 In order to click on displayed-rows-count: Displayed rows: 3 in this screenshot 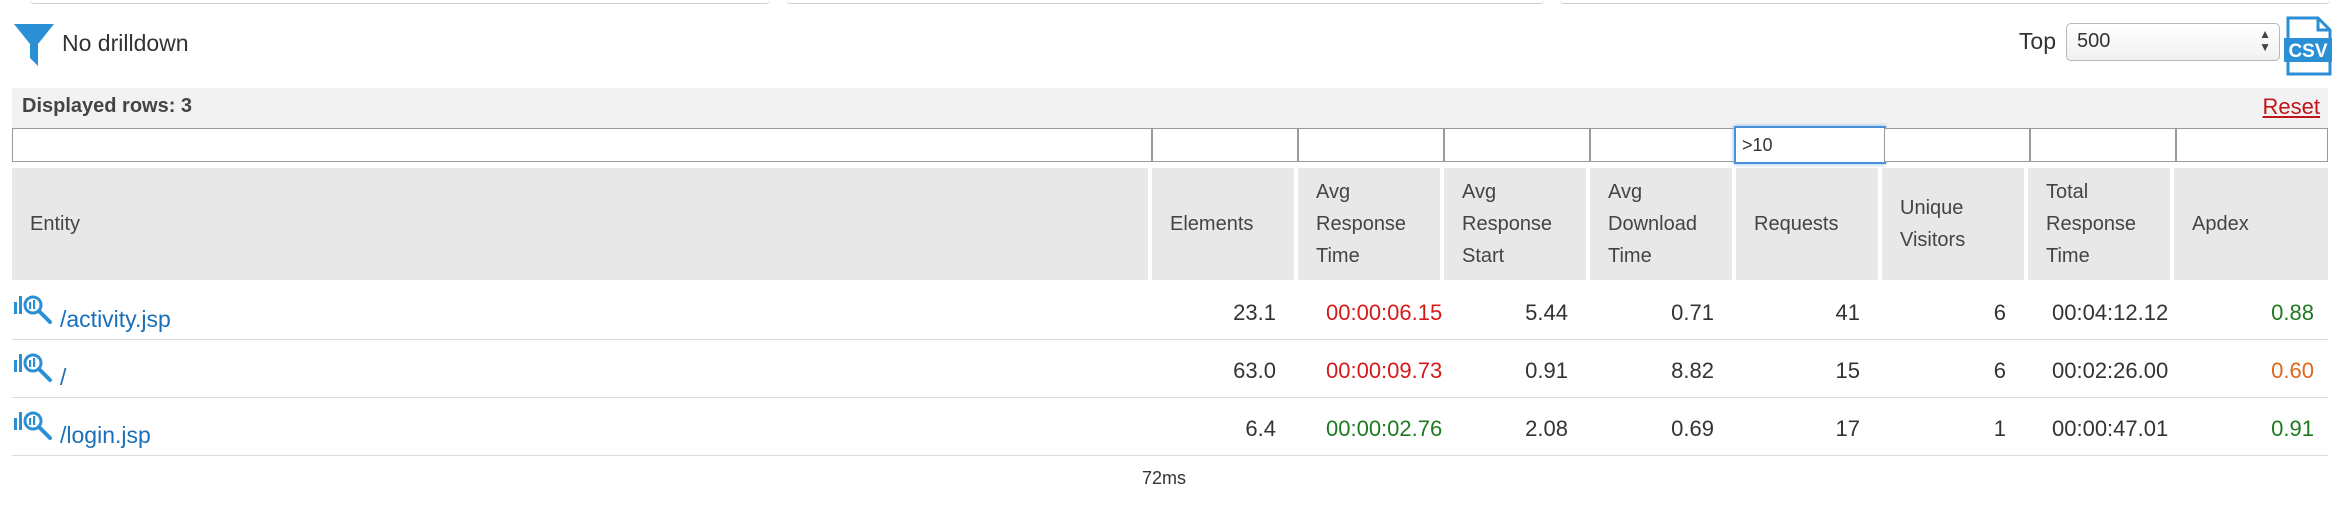, I will do `click(107, 106)`.